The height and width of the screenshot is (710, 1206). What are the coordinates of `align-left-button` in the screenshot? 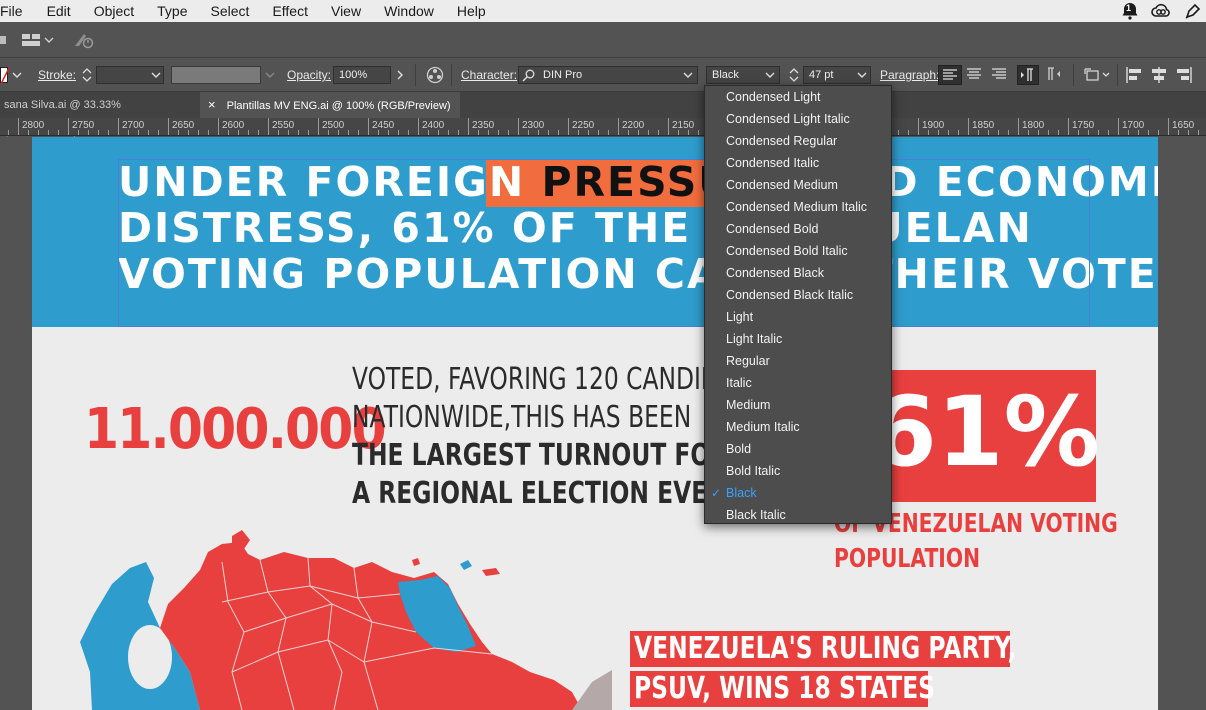 It's located at (950, 75).